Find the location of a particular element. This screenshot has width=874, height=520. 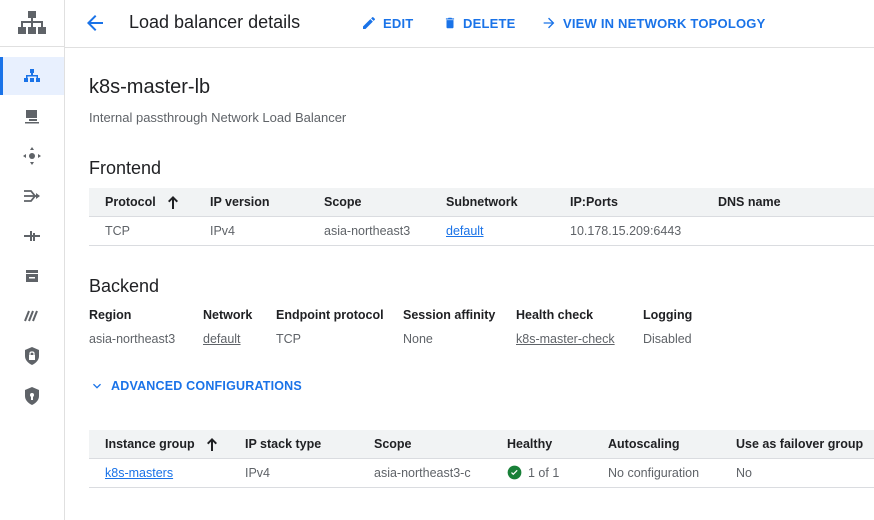

load-balancer-name: k8s-master-lb is located at coordinates (150, 87).